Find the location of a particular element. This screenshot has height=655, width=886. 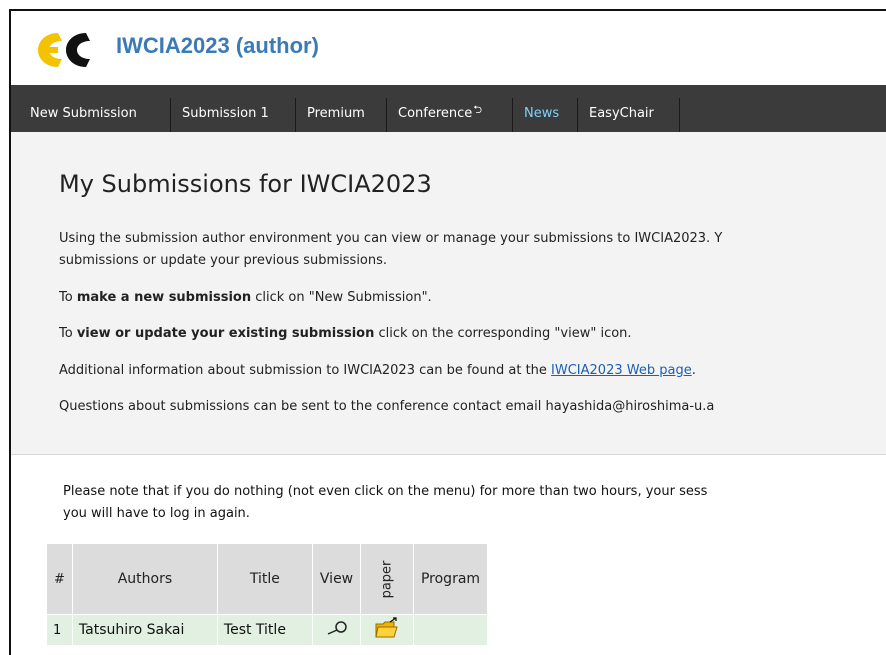

table-row: 1 Tatsuhiro Sakai Test Title is located at coordinates (267, 630).